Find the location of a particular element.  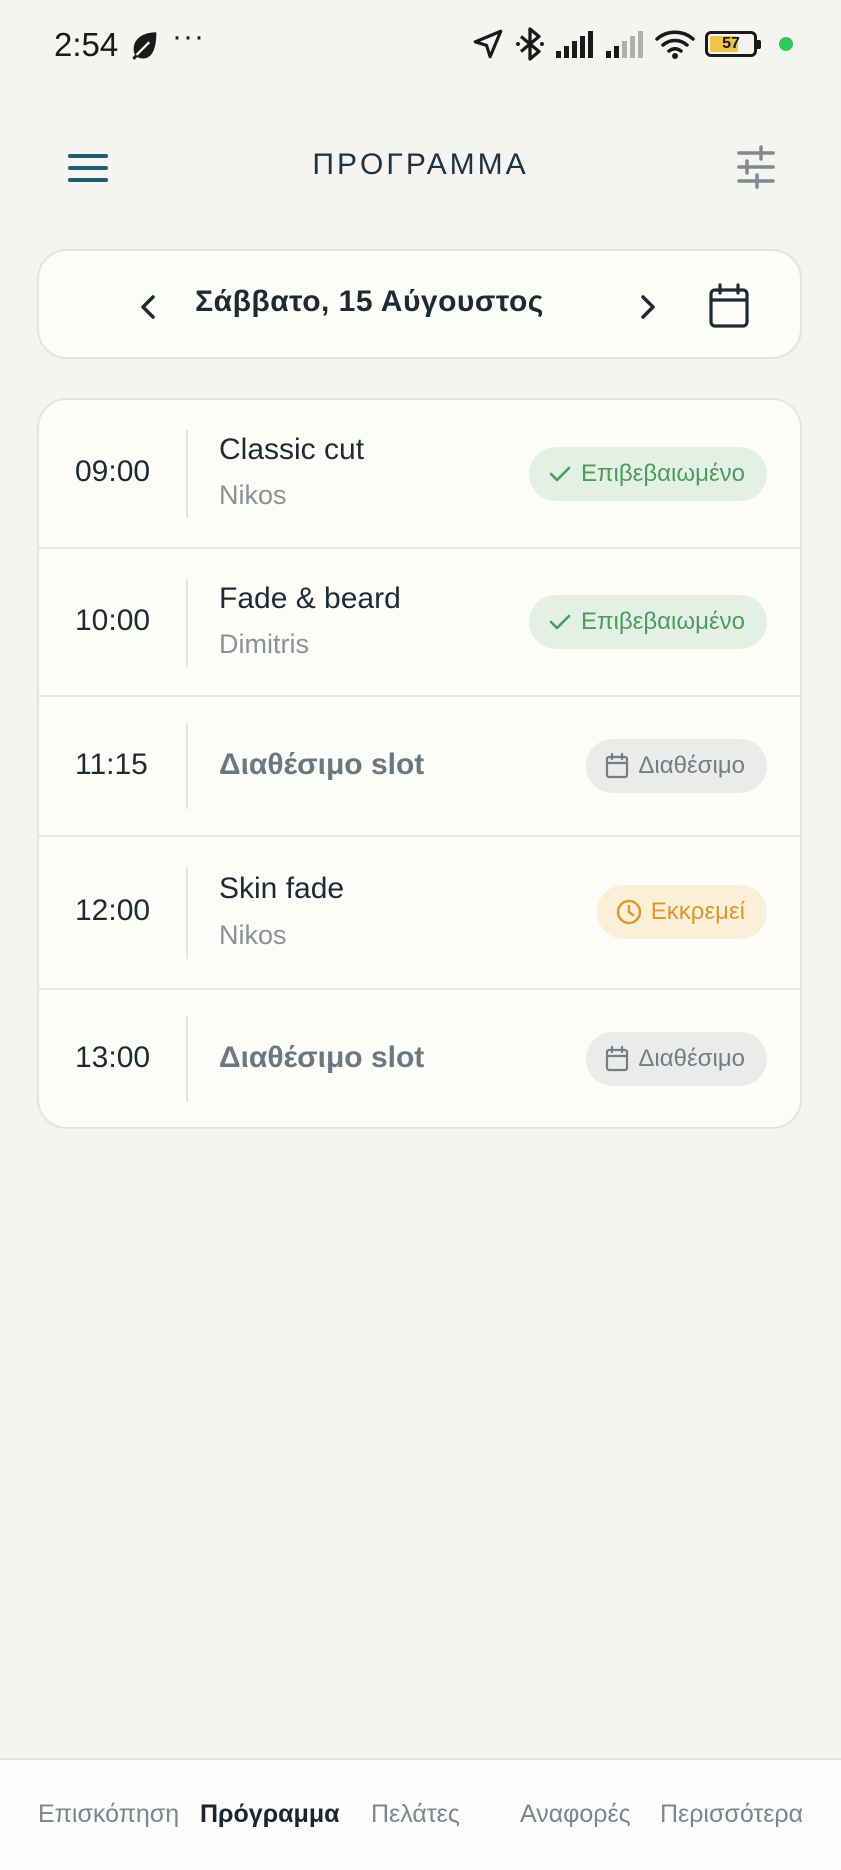

nav-tab-overview: Επισκόπηση is located at coordinates (108, 1814).